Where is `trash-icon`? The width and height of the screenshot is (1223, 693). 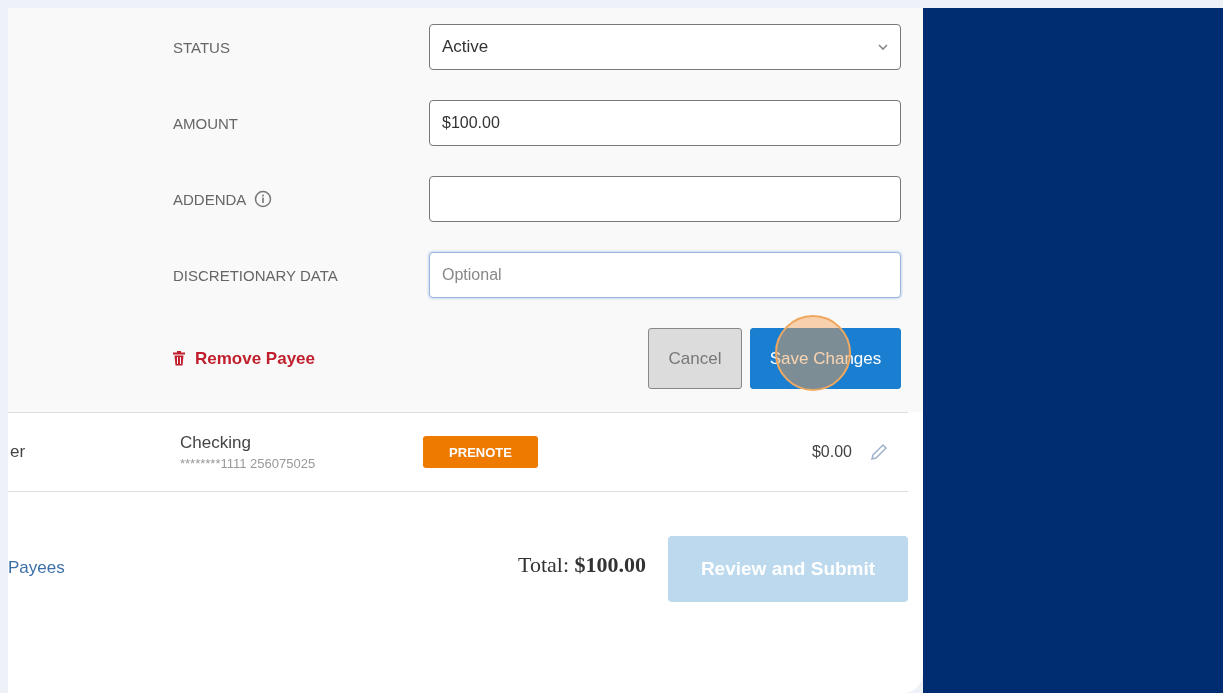 trash-icon is located at coordinates (179, 358).